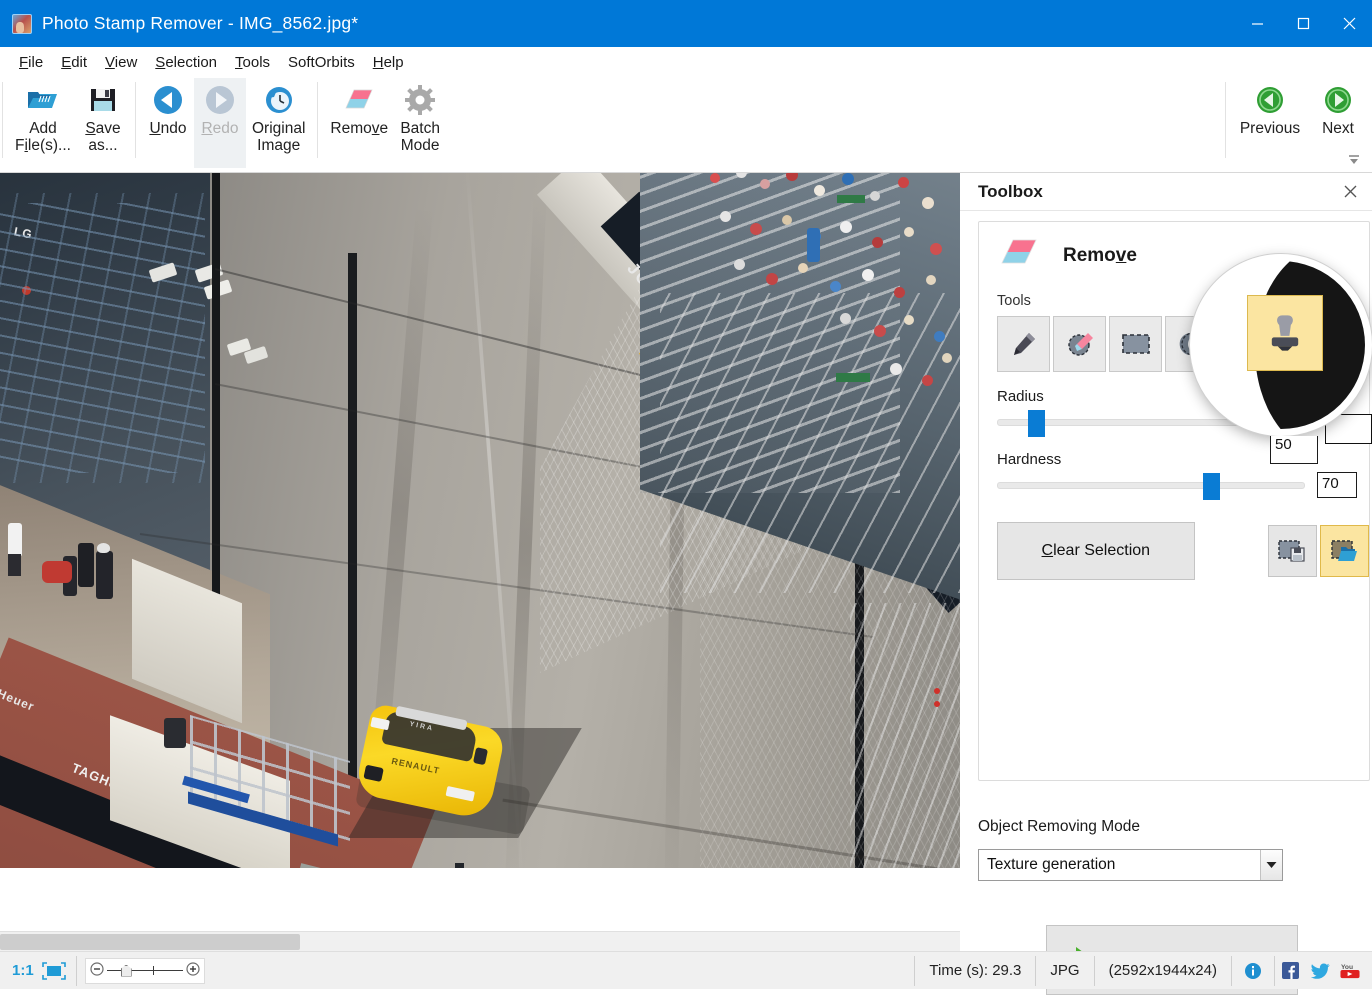 Image resolution: width=1372 pixels, height=995 pixels. I want to click on window-title: Photo Stamp Remover - IMG_8562.jpg*, so click(200, 23).